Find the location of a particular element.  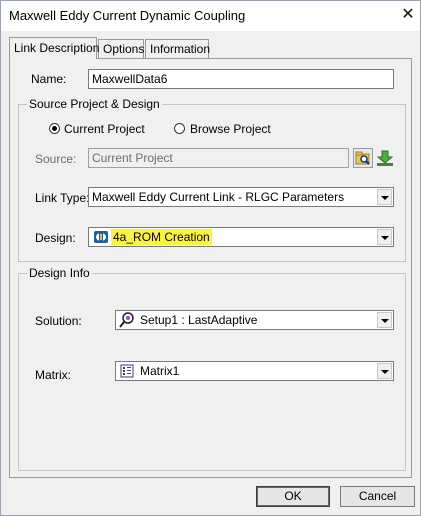

source-field: Current Project is located at coordinates (218, 158).